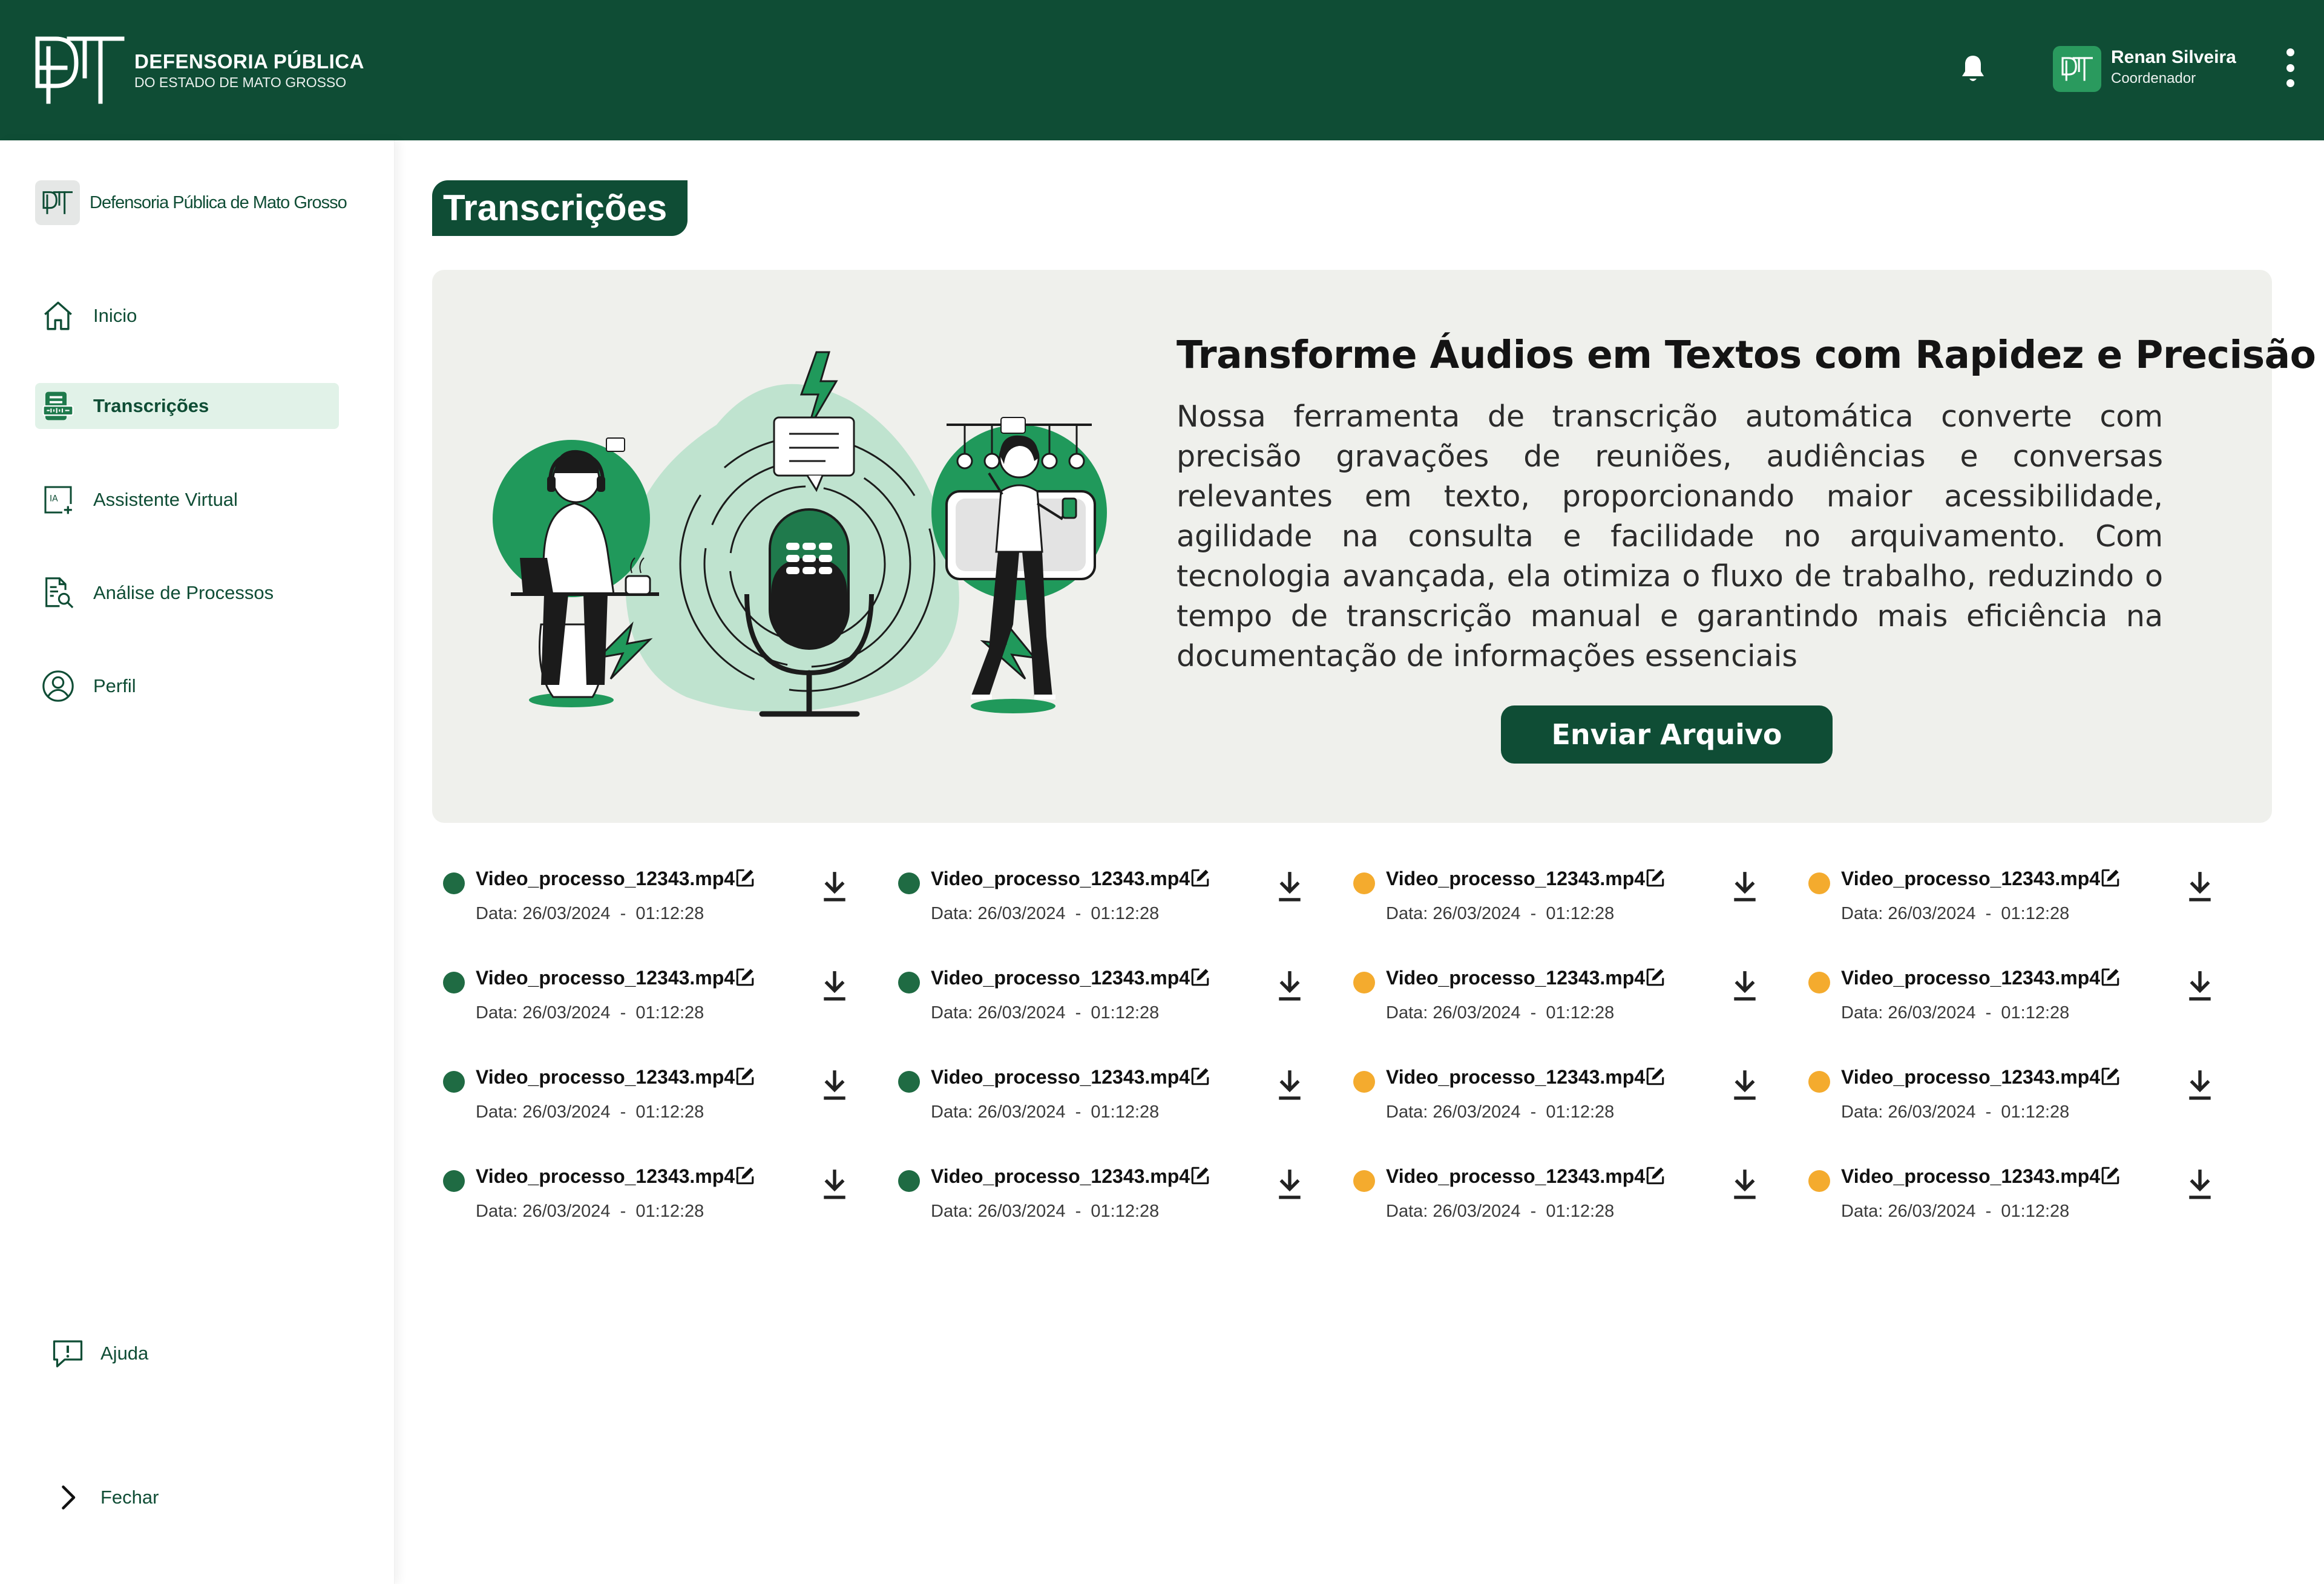 This screenshot has width=2324, height=1584. What do you see at coordinates (183, 592) in the screenshot?
I see `sidebar-item-label: Análise de Processos` at bounding box center [183, 592].